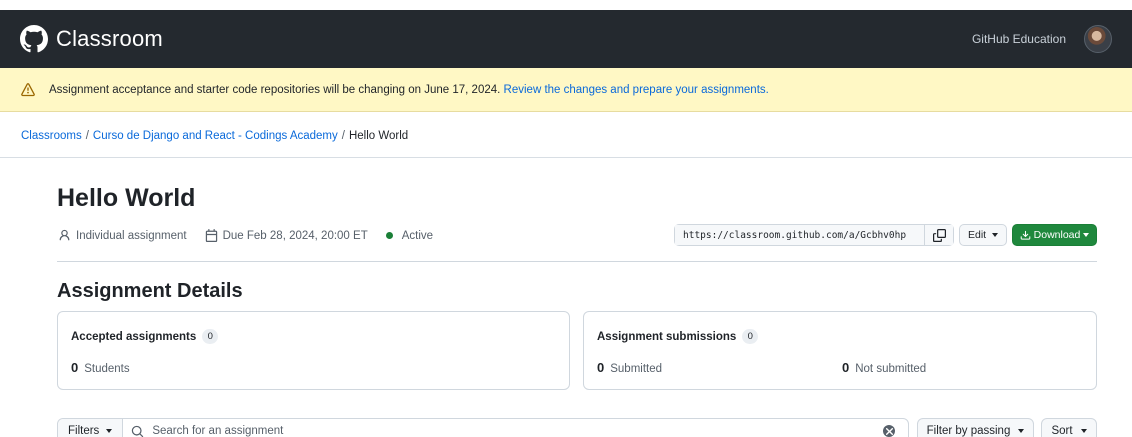 The width and height of the screenshot is (1132, 437). What do you see at coordinates (211, 235) in the screenshot?
I see `calendar-icon` at bounding box center [211, 235].